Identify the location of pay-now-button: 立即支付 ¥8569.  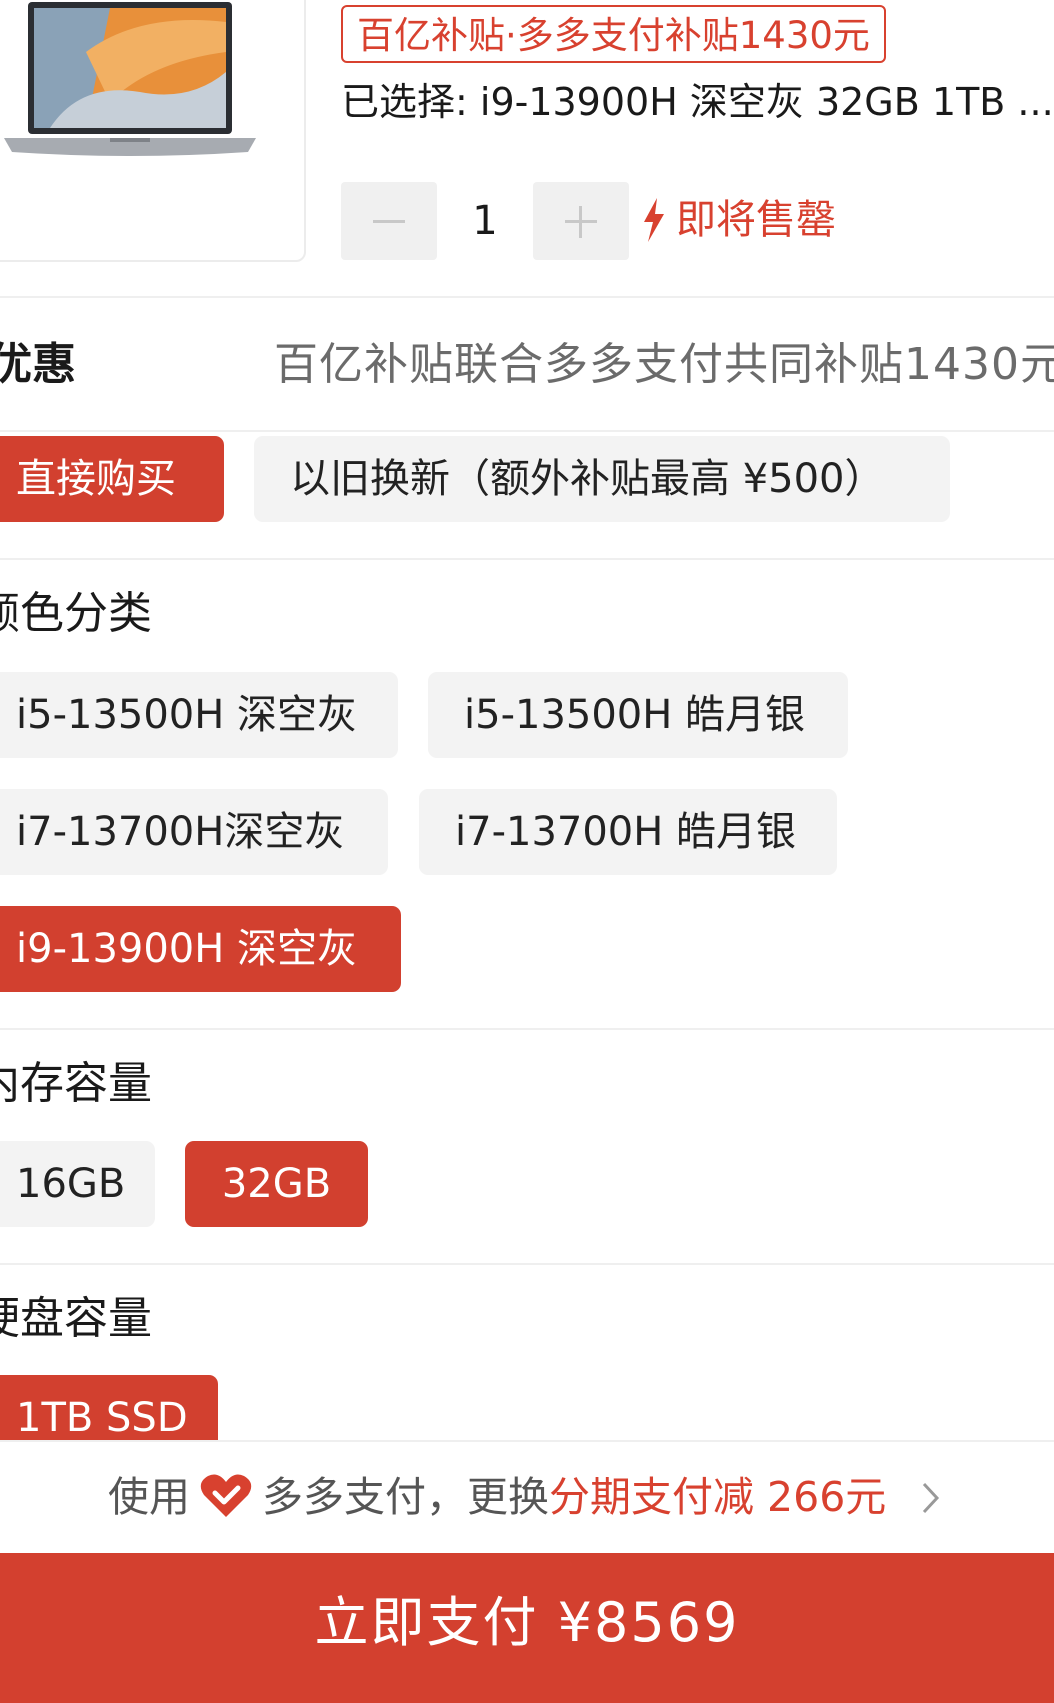
(527, 1628).